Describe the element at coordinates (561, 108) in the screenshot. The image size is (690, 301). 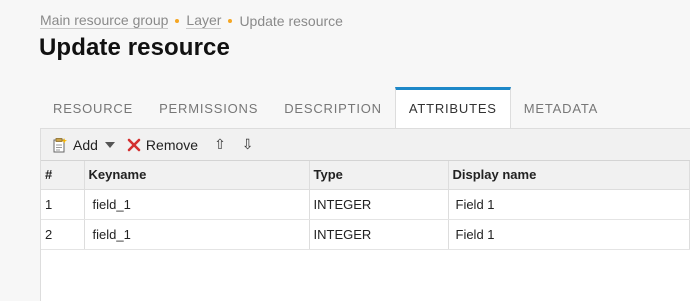
I see `tab-metadata: Metadata` at that location.